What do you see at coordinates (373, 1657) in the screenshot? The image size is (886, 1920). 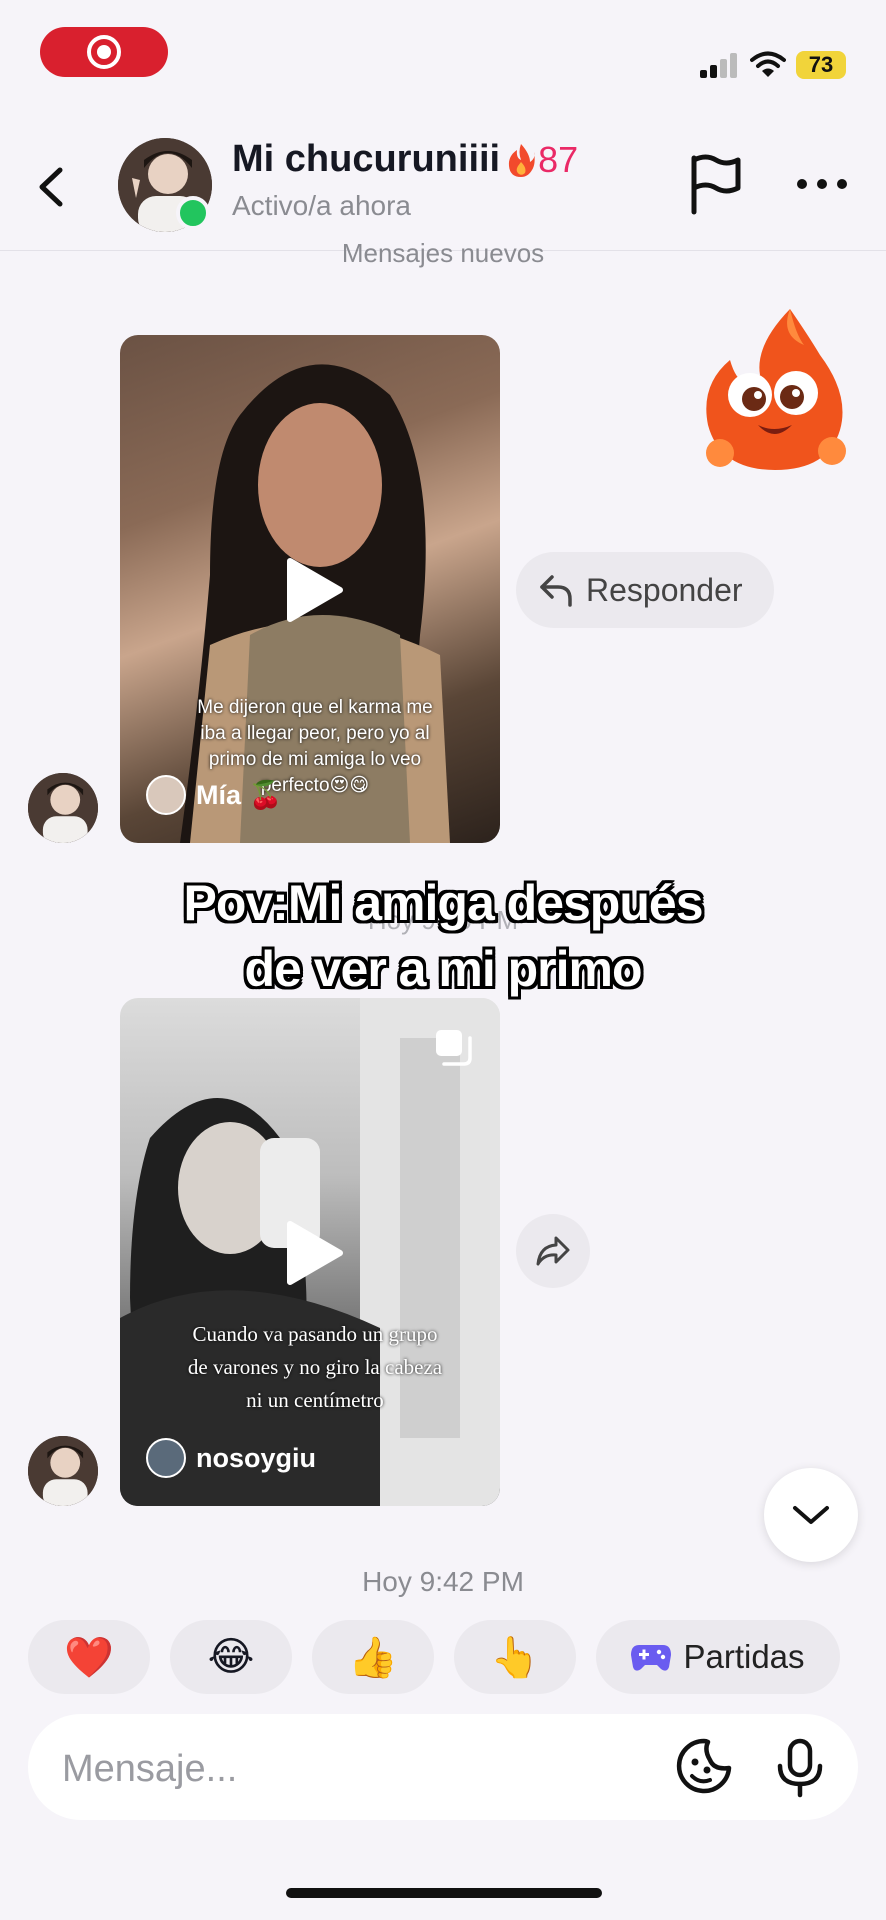 I see `quick-reaction-thumbs-up: 👍` at bounding box center [373, 1657].